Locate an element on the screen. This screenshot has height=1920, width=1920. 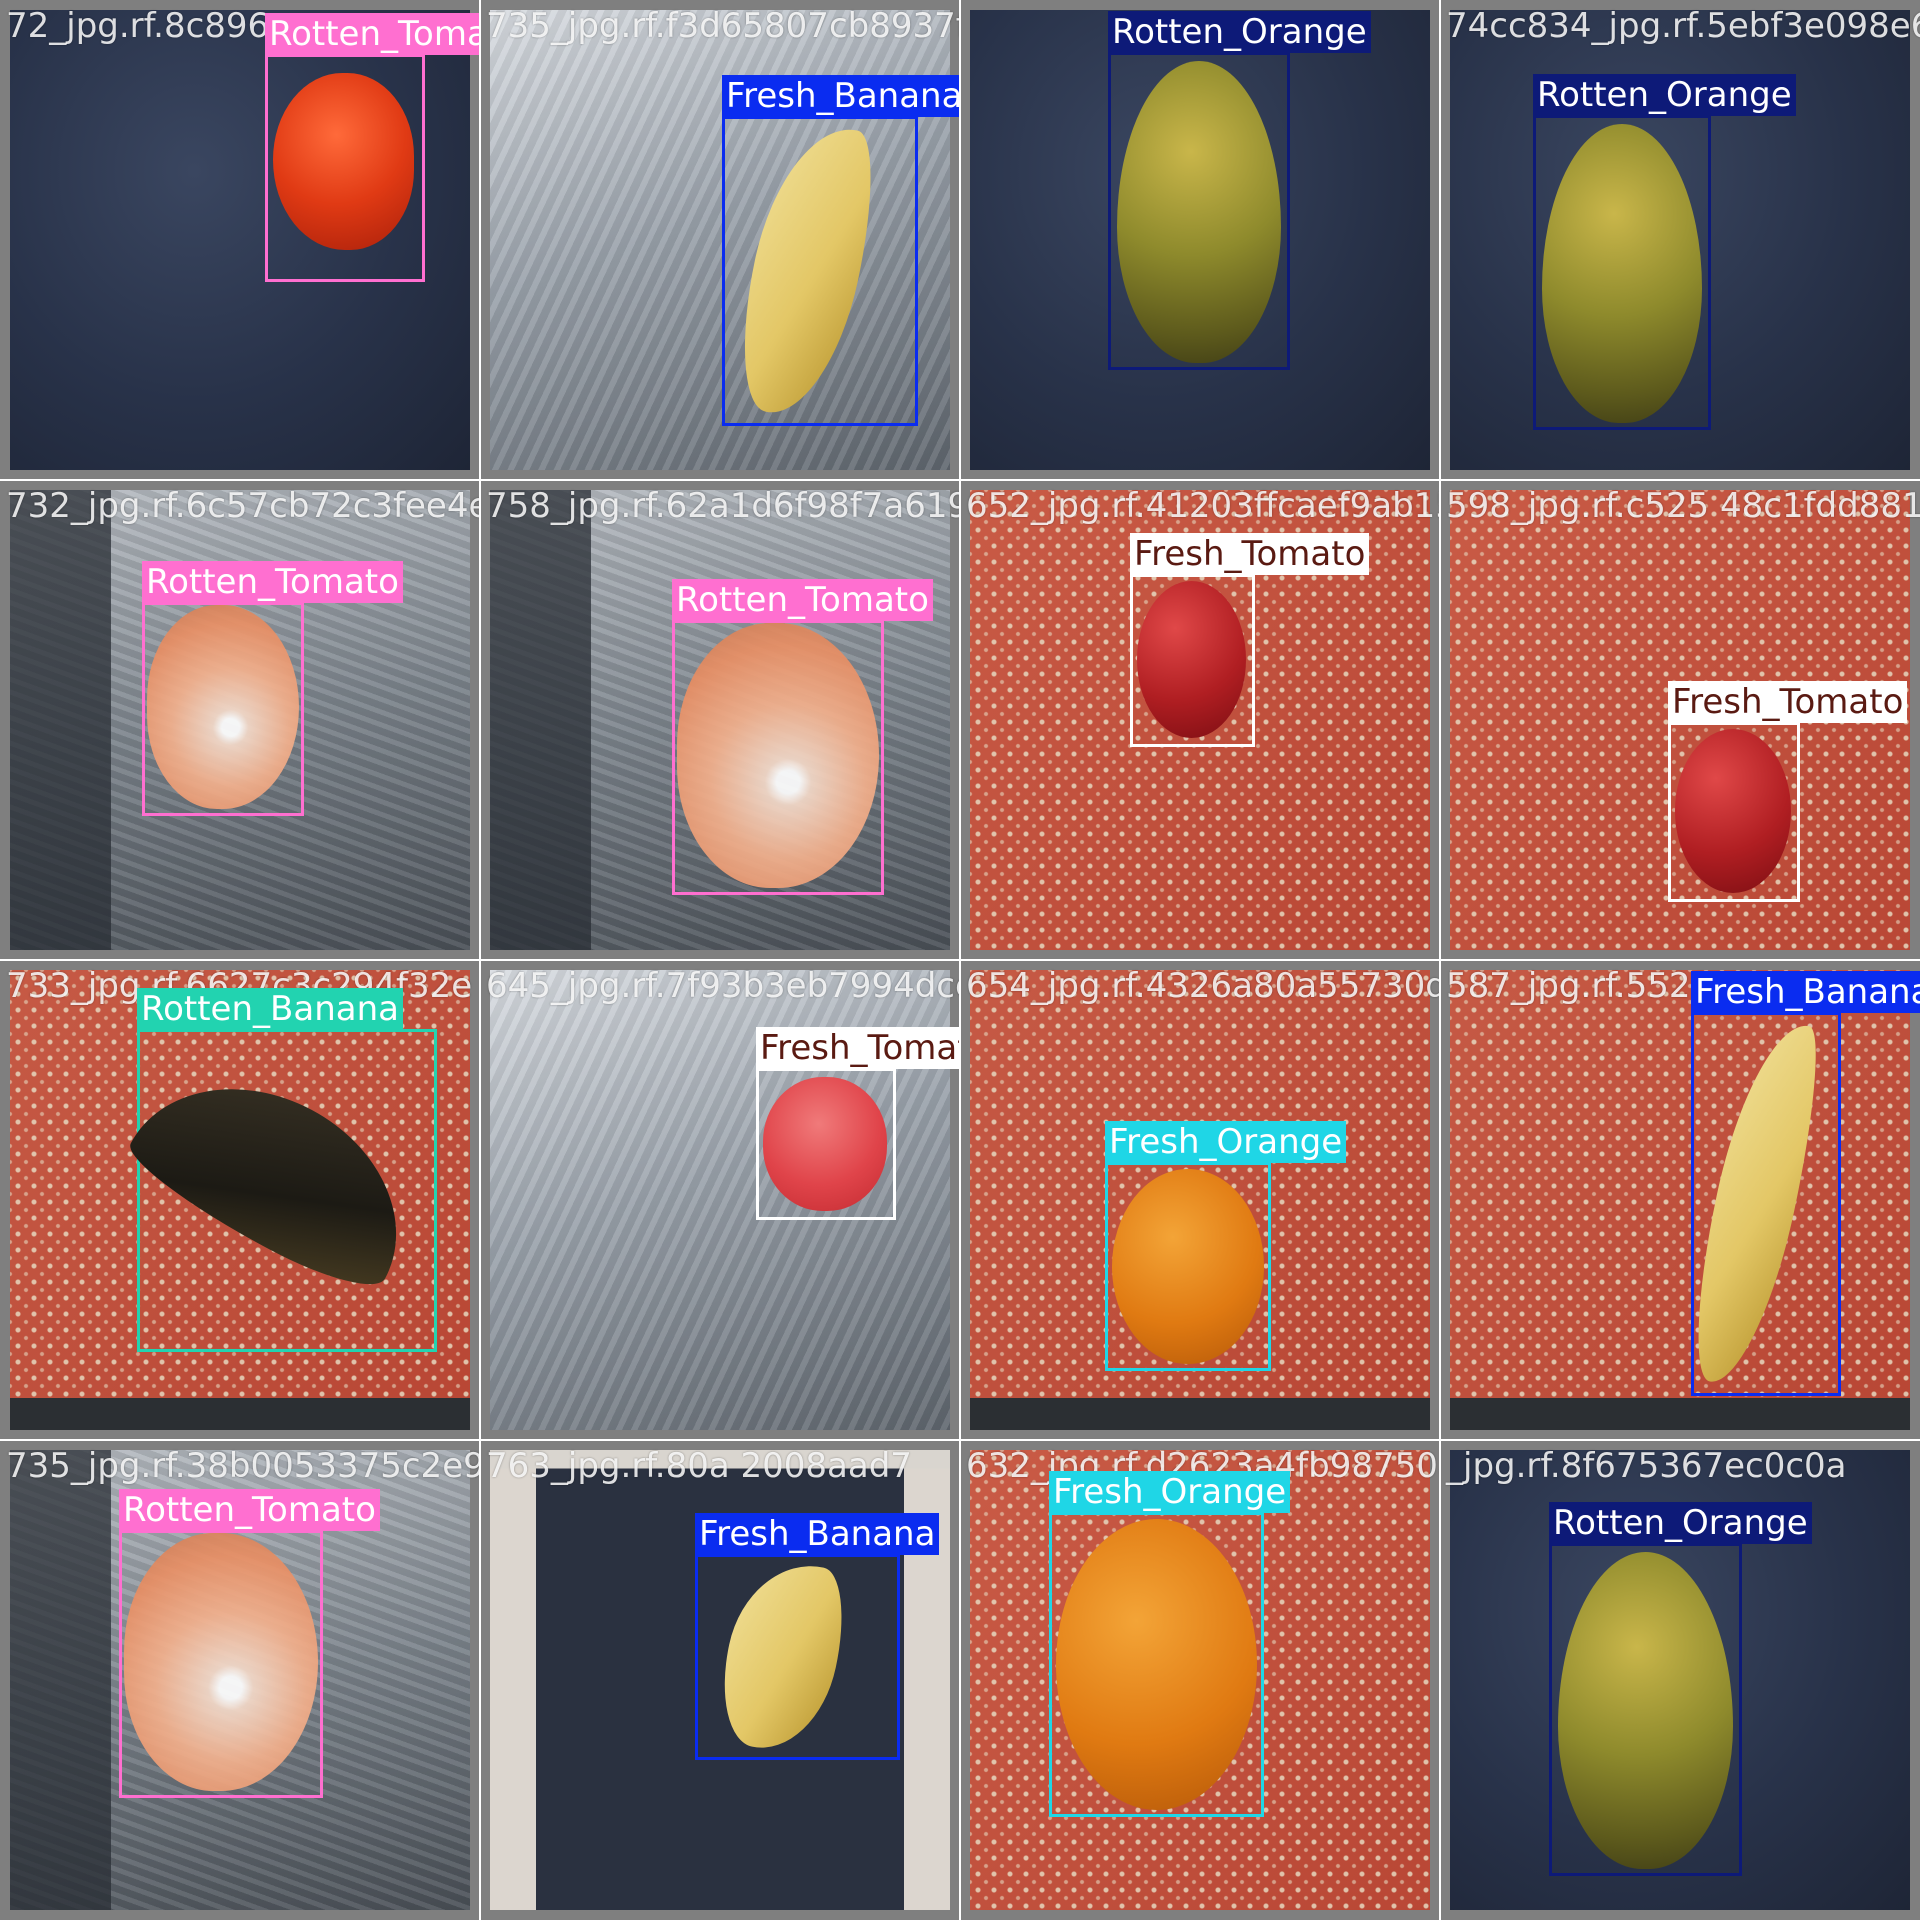
fruit-orange-big is located at coordinates (1156, 1664).